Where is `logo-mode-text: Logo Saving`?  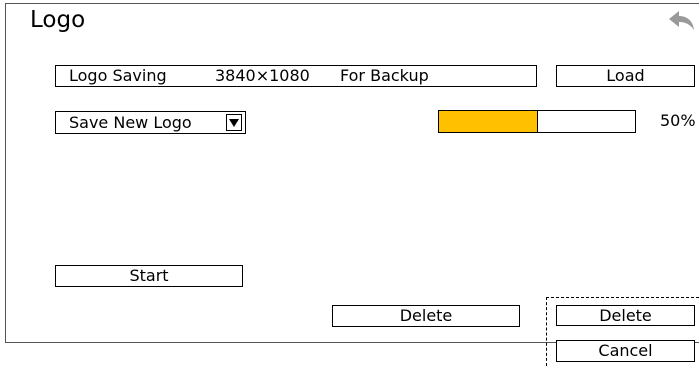
logo-mode-text: Logo Saving is located at coordinates (118, 75).